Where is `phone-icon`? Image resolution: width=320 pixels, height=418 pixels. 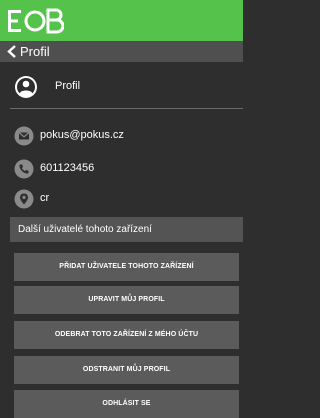
phone-icon is located at coordinates (24, 169).